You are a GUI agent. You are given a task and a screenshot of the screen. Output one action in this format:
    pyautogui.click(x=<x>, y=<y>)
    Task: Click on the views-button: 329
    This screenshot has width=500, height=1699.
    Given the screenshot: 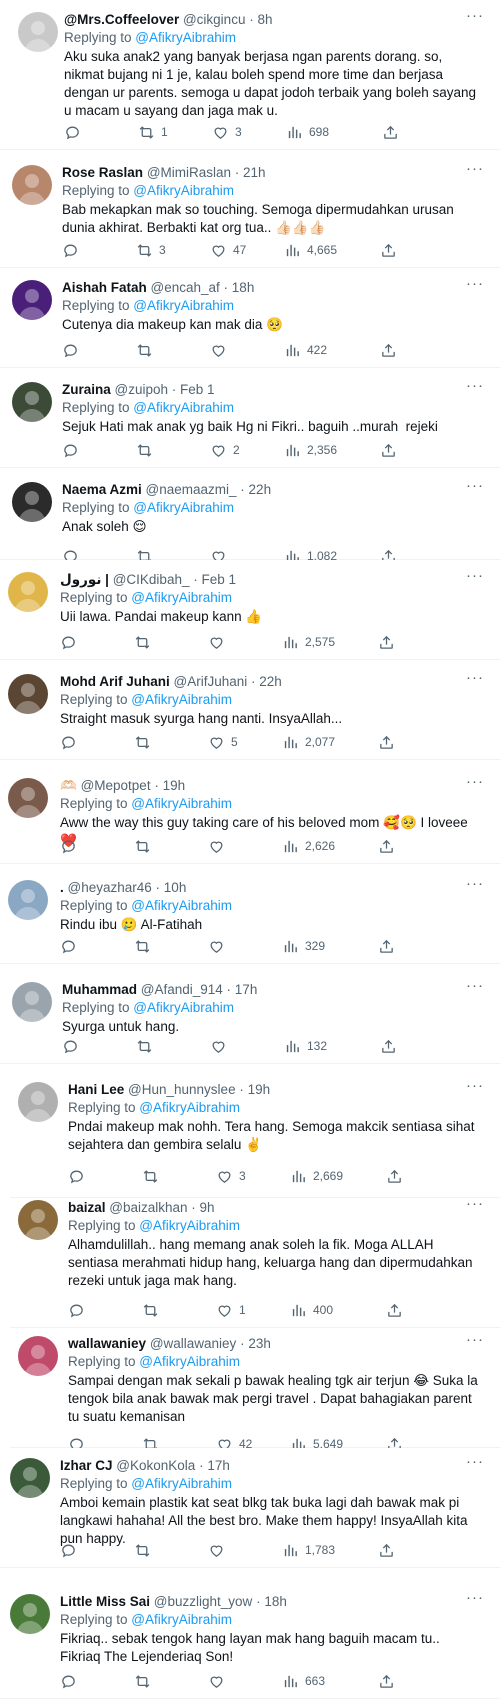 What is the action you would take?
    pyautogui.click(x=303, y=946)
    